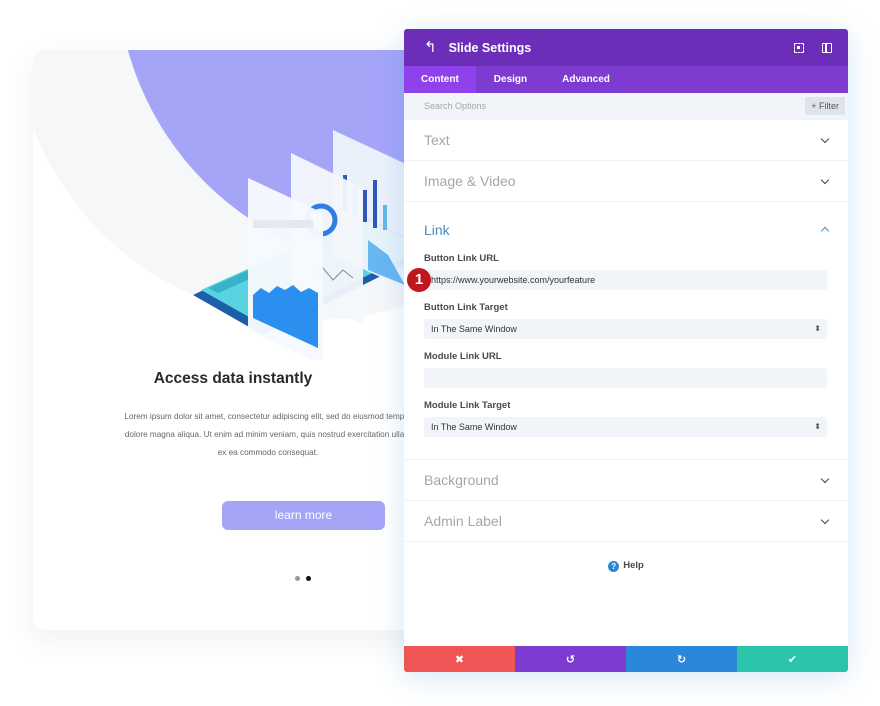  I want to click on filter-button: + Filter, so click(825, 106).